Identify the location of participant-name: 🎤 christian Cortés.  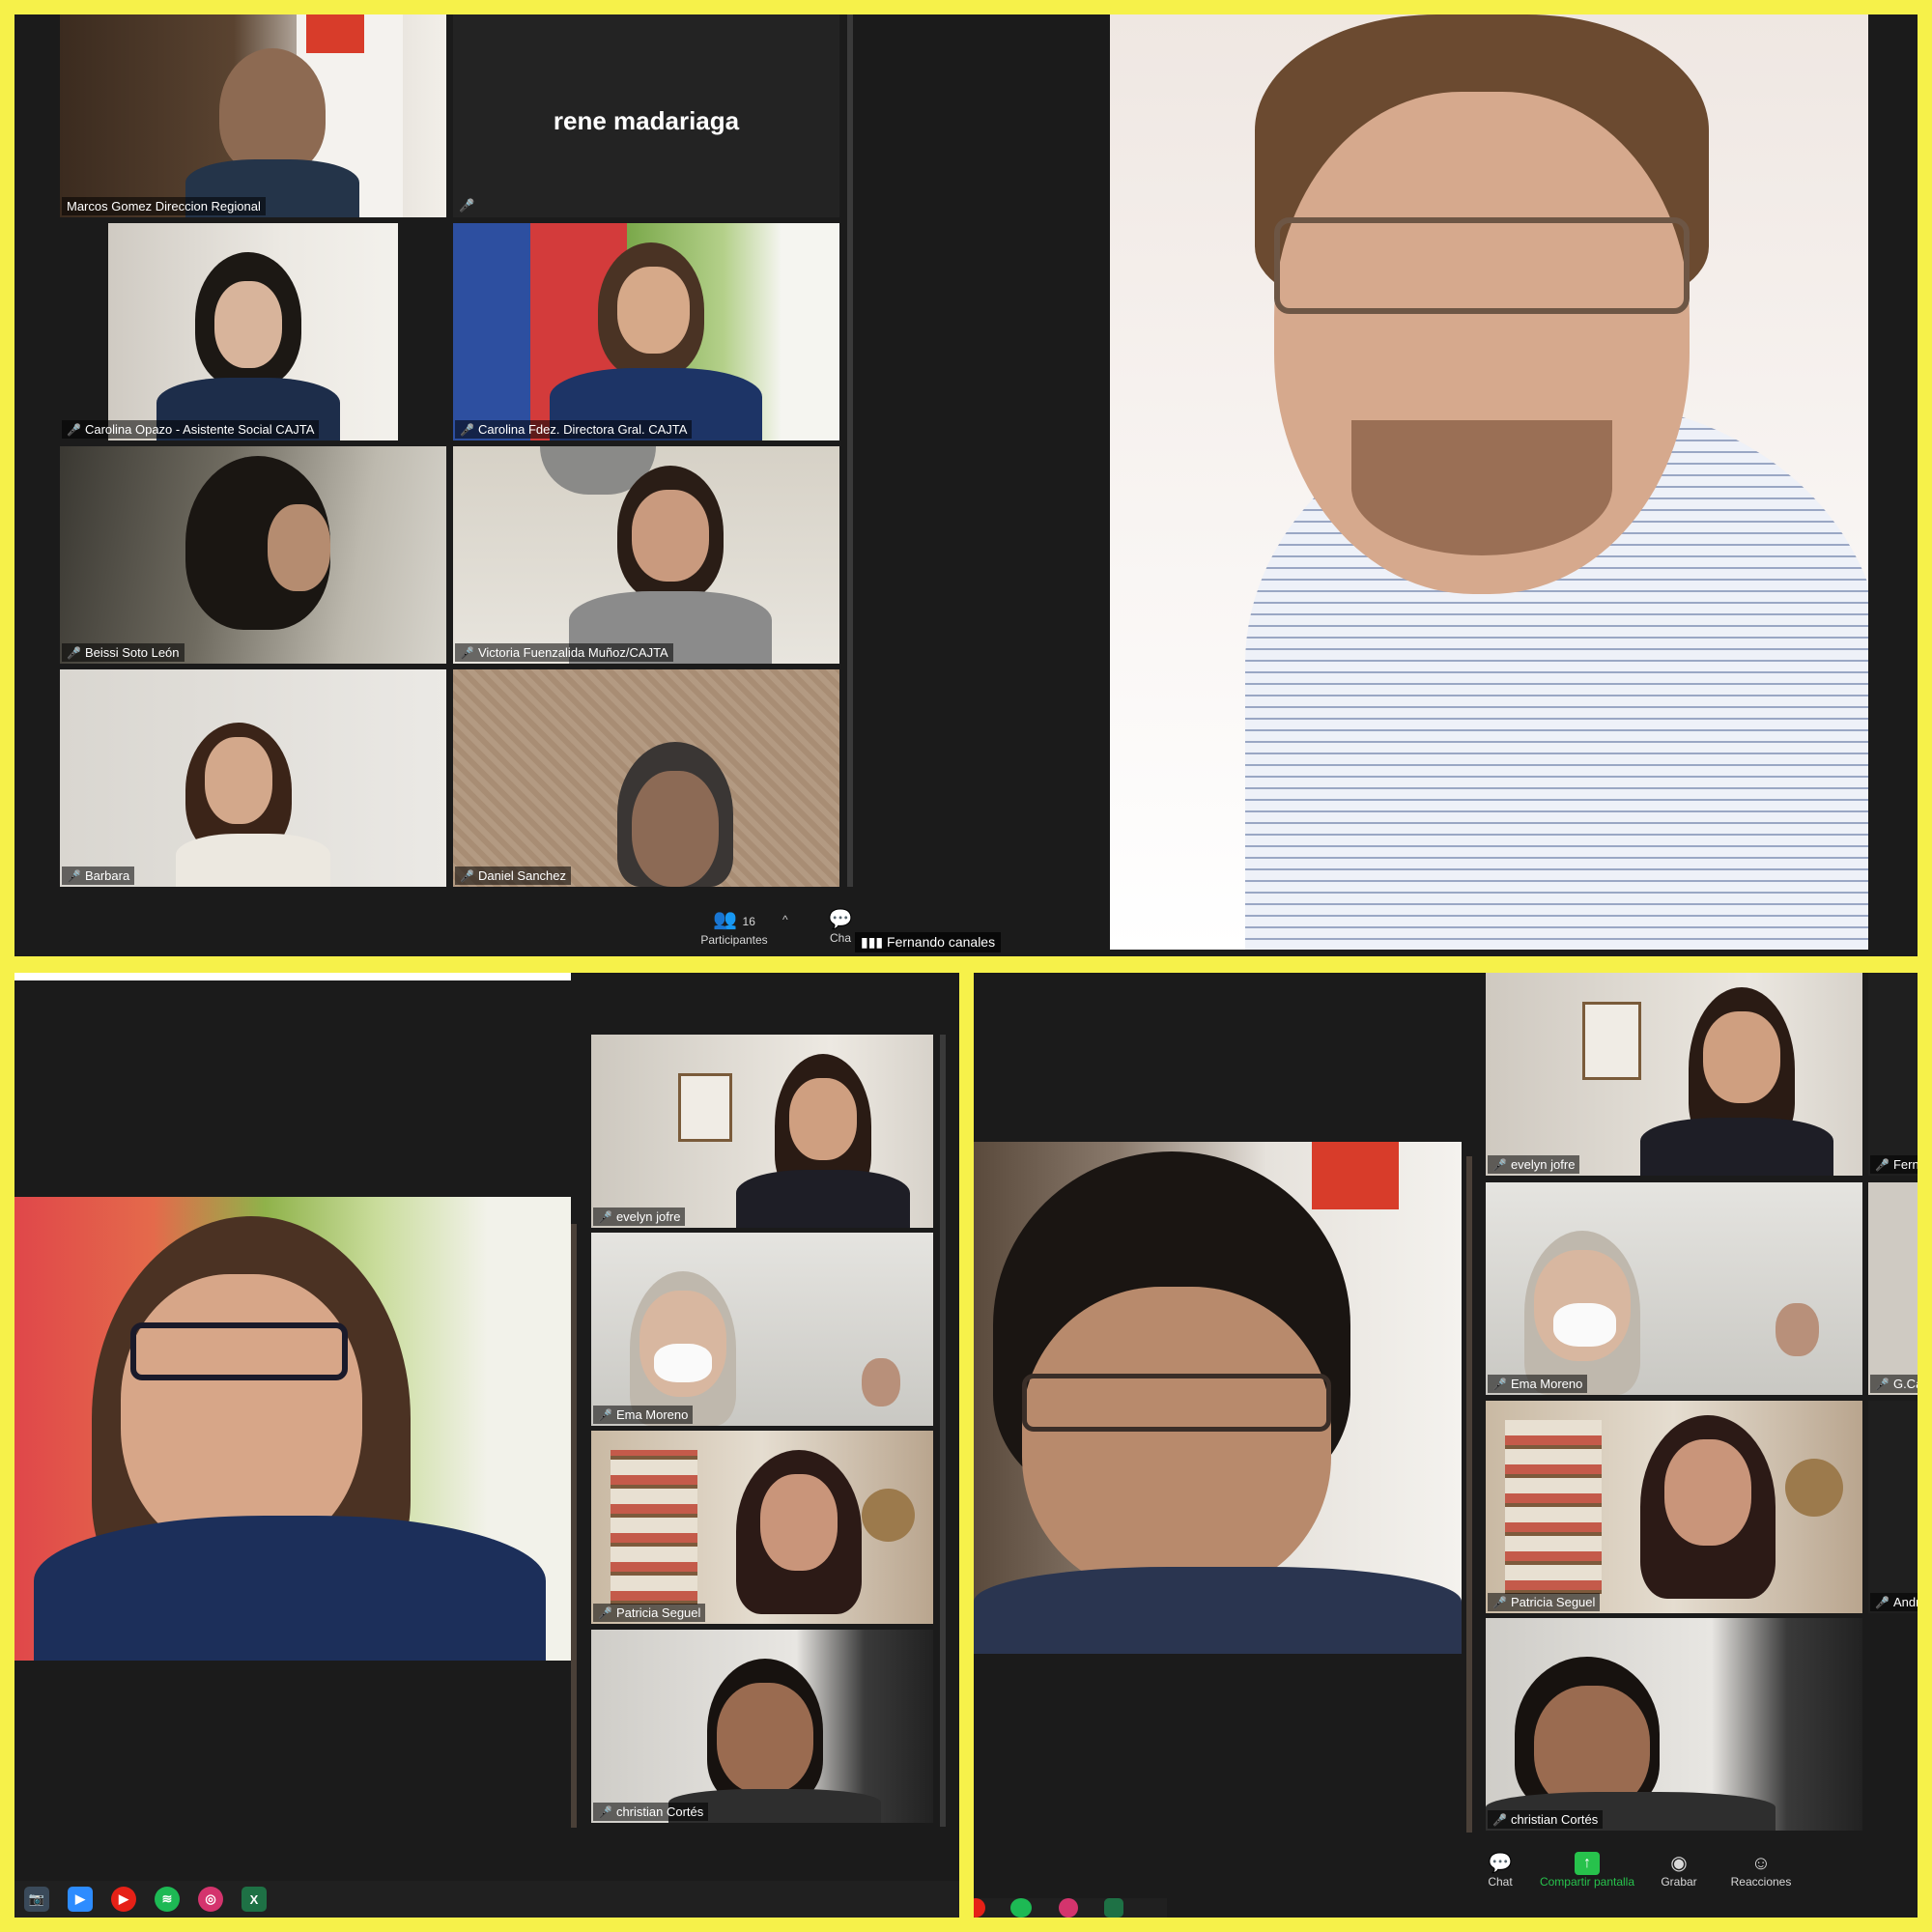
(1546, 1819).